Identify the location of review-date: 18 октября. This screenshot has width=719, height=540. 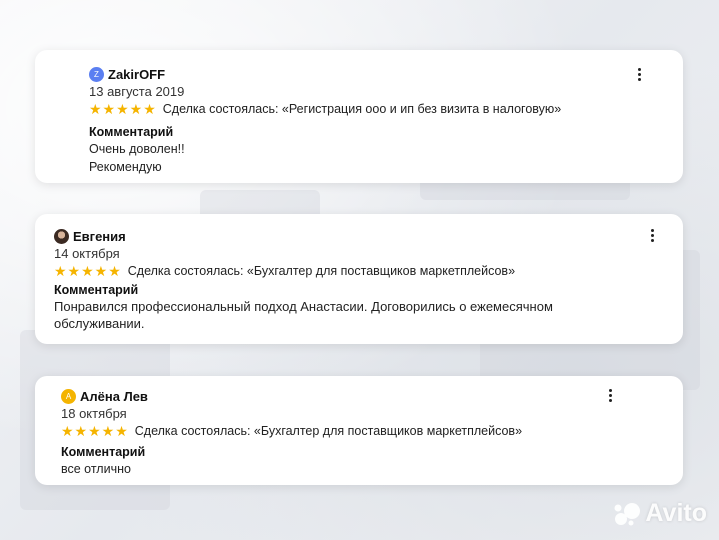
(94, 413).